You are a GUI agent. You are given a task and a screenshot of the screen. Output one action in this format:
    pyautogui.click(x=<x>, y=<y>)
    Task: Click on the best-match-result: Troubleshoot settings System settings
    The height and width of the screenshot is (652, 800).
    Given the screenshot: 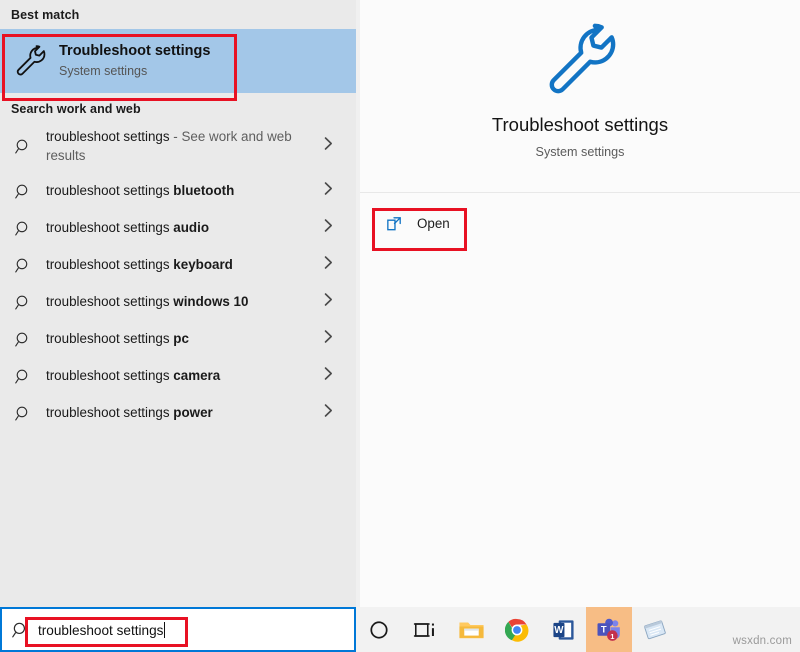 What is the action you would take?
    pyautogui.click(x=178, y=61)
    